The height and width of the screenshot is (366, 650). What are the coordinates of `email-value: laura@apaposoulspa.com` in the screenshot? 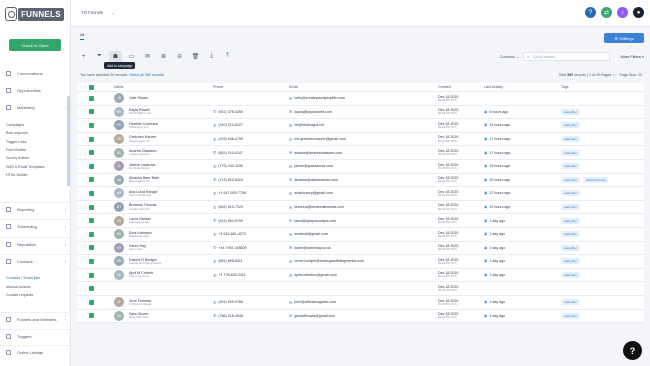 It's located at (315, 221).